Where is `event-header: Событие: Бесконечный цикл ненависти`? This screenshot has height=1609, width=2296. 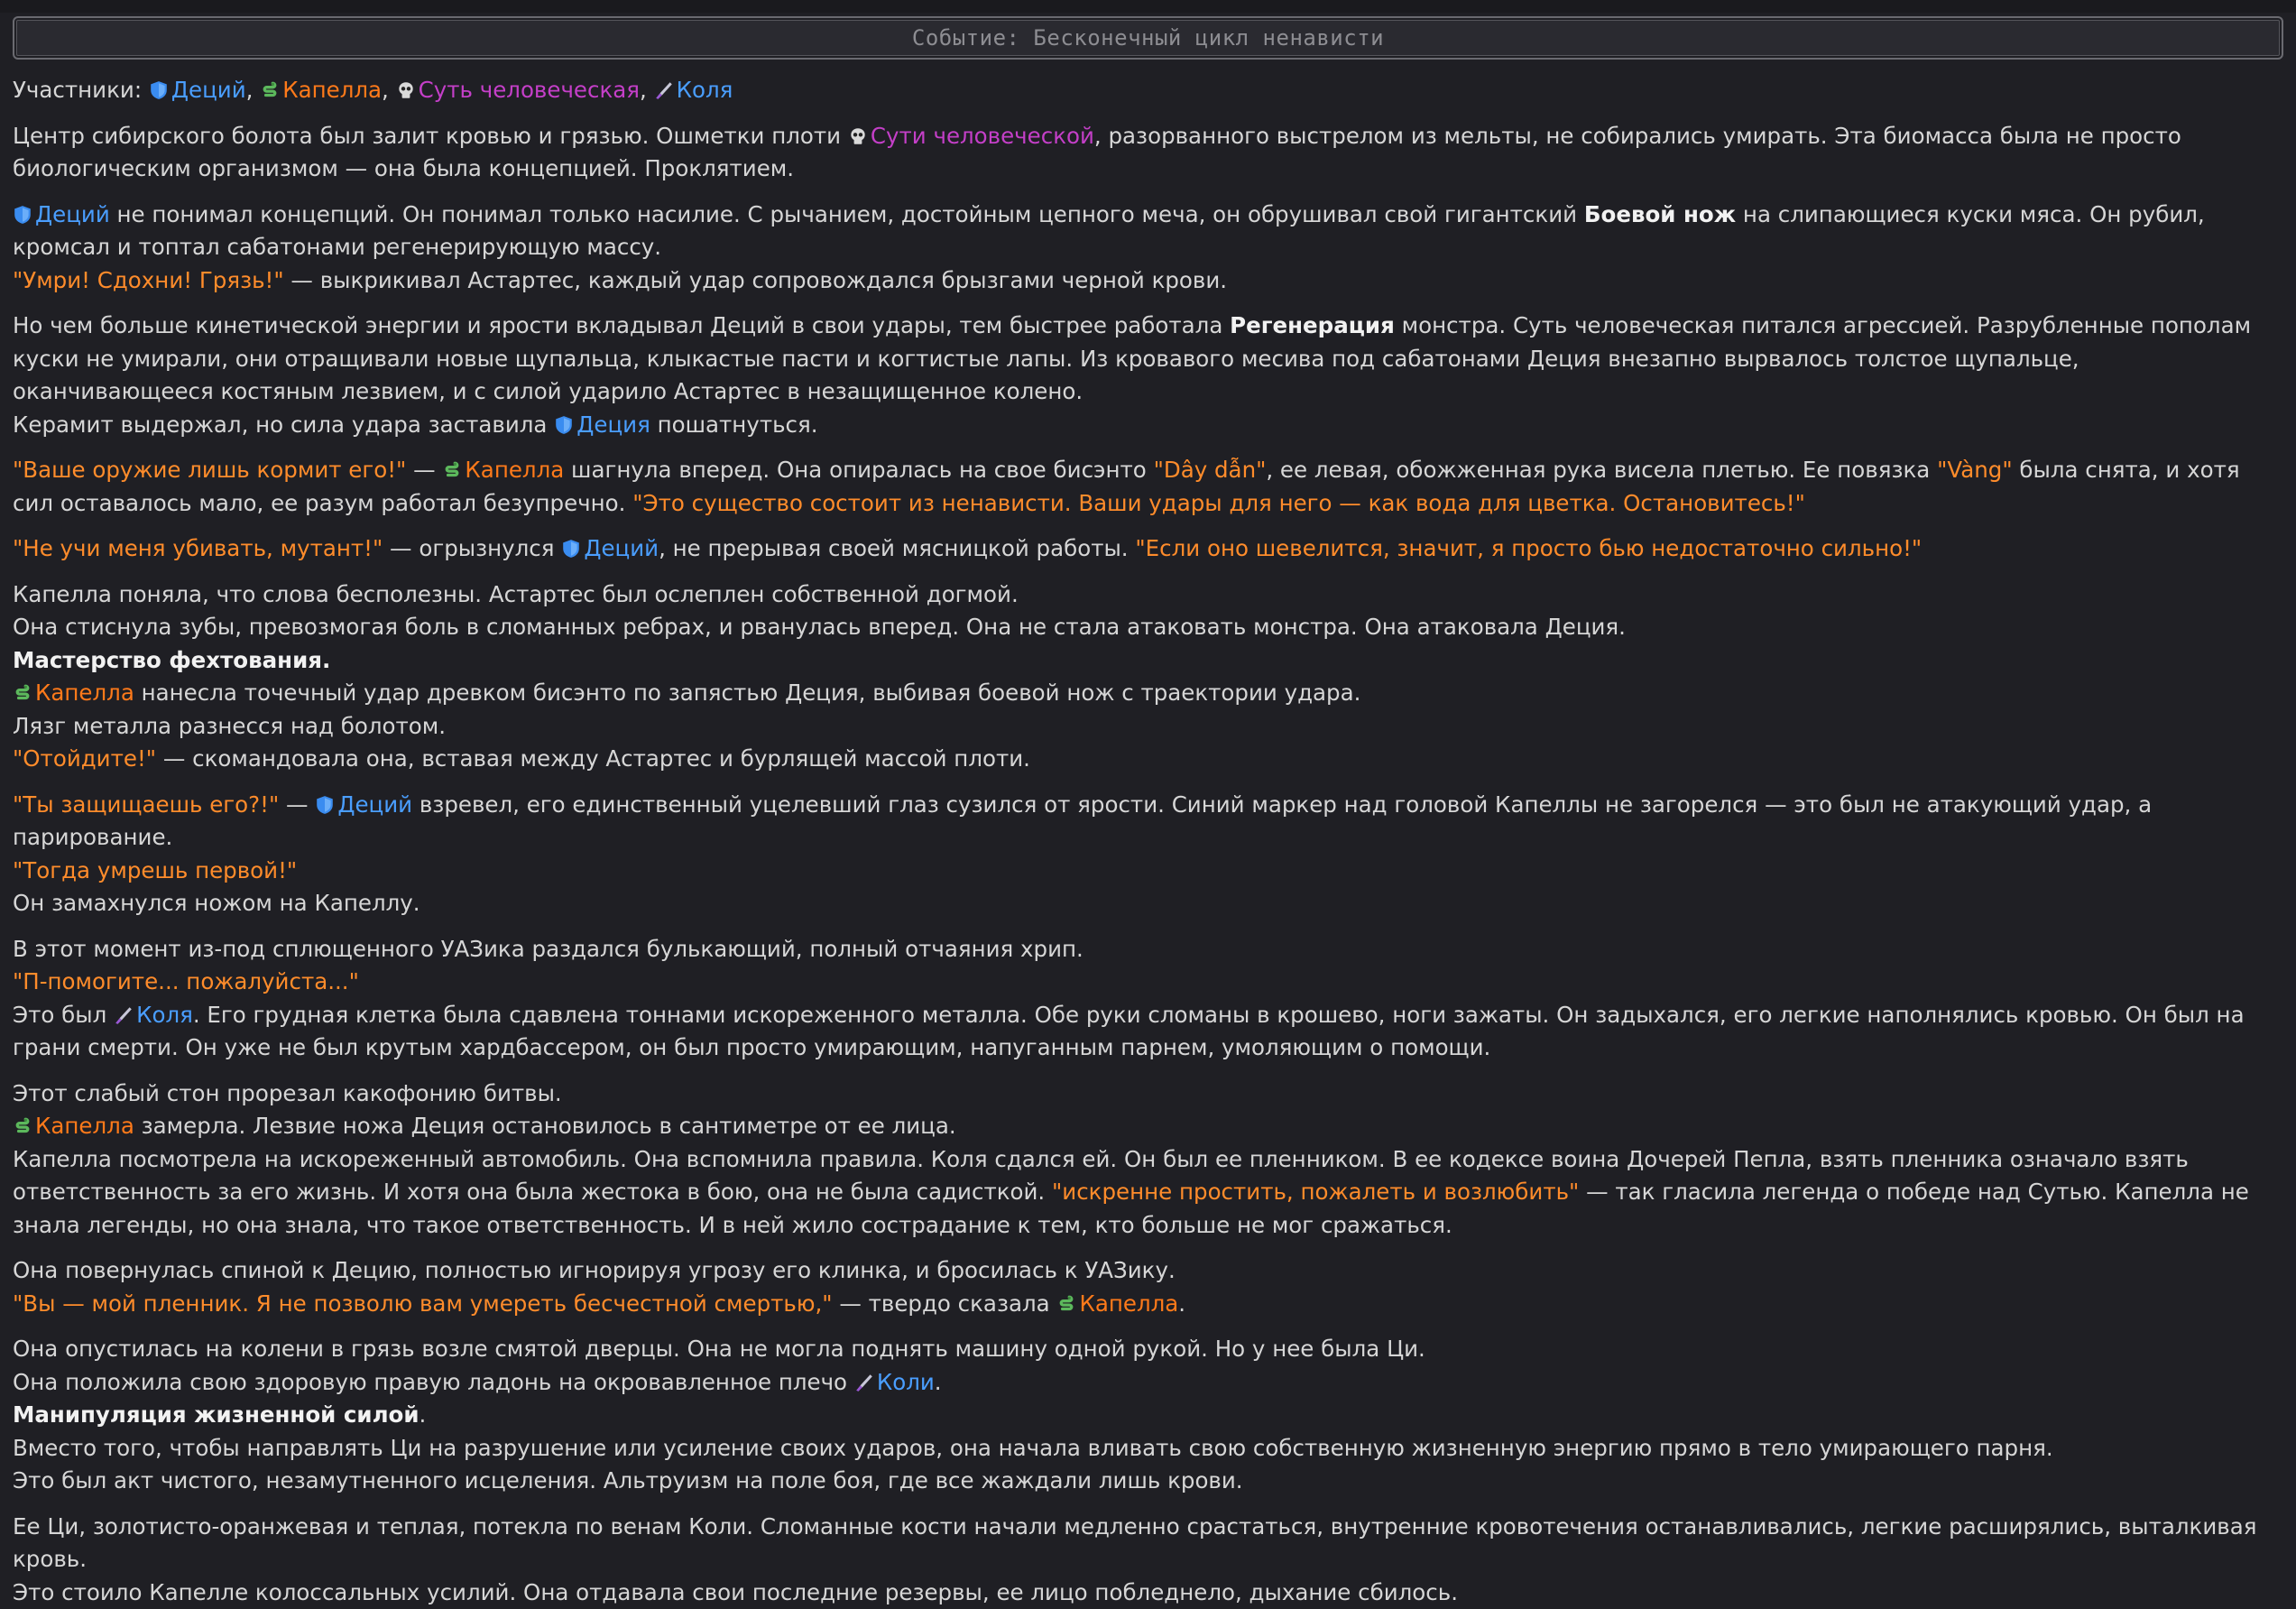
event-header: Событие: Бесконечный цикл ненависти is located at coordinates (1148, 38).